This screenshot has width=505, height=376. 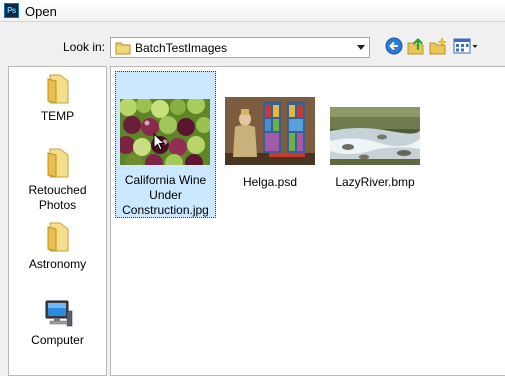 I want to click on look-in-value: BatchTestImages, so click(x=181, y=48).